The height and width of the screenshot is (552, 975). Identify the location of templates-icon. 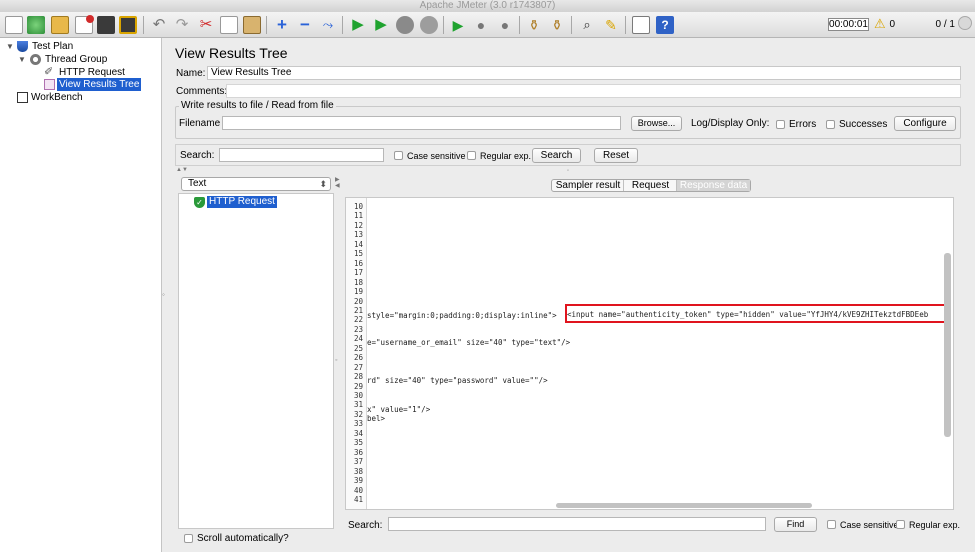
(36, 25).